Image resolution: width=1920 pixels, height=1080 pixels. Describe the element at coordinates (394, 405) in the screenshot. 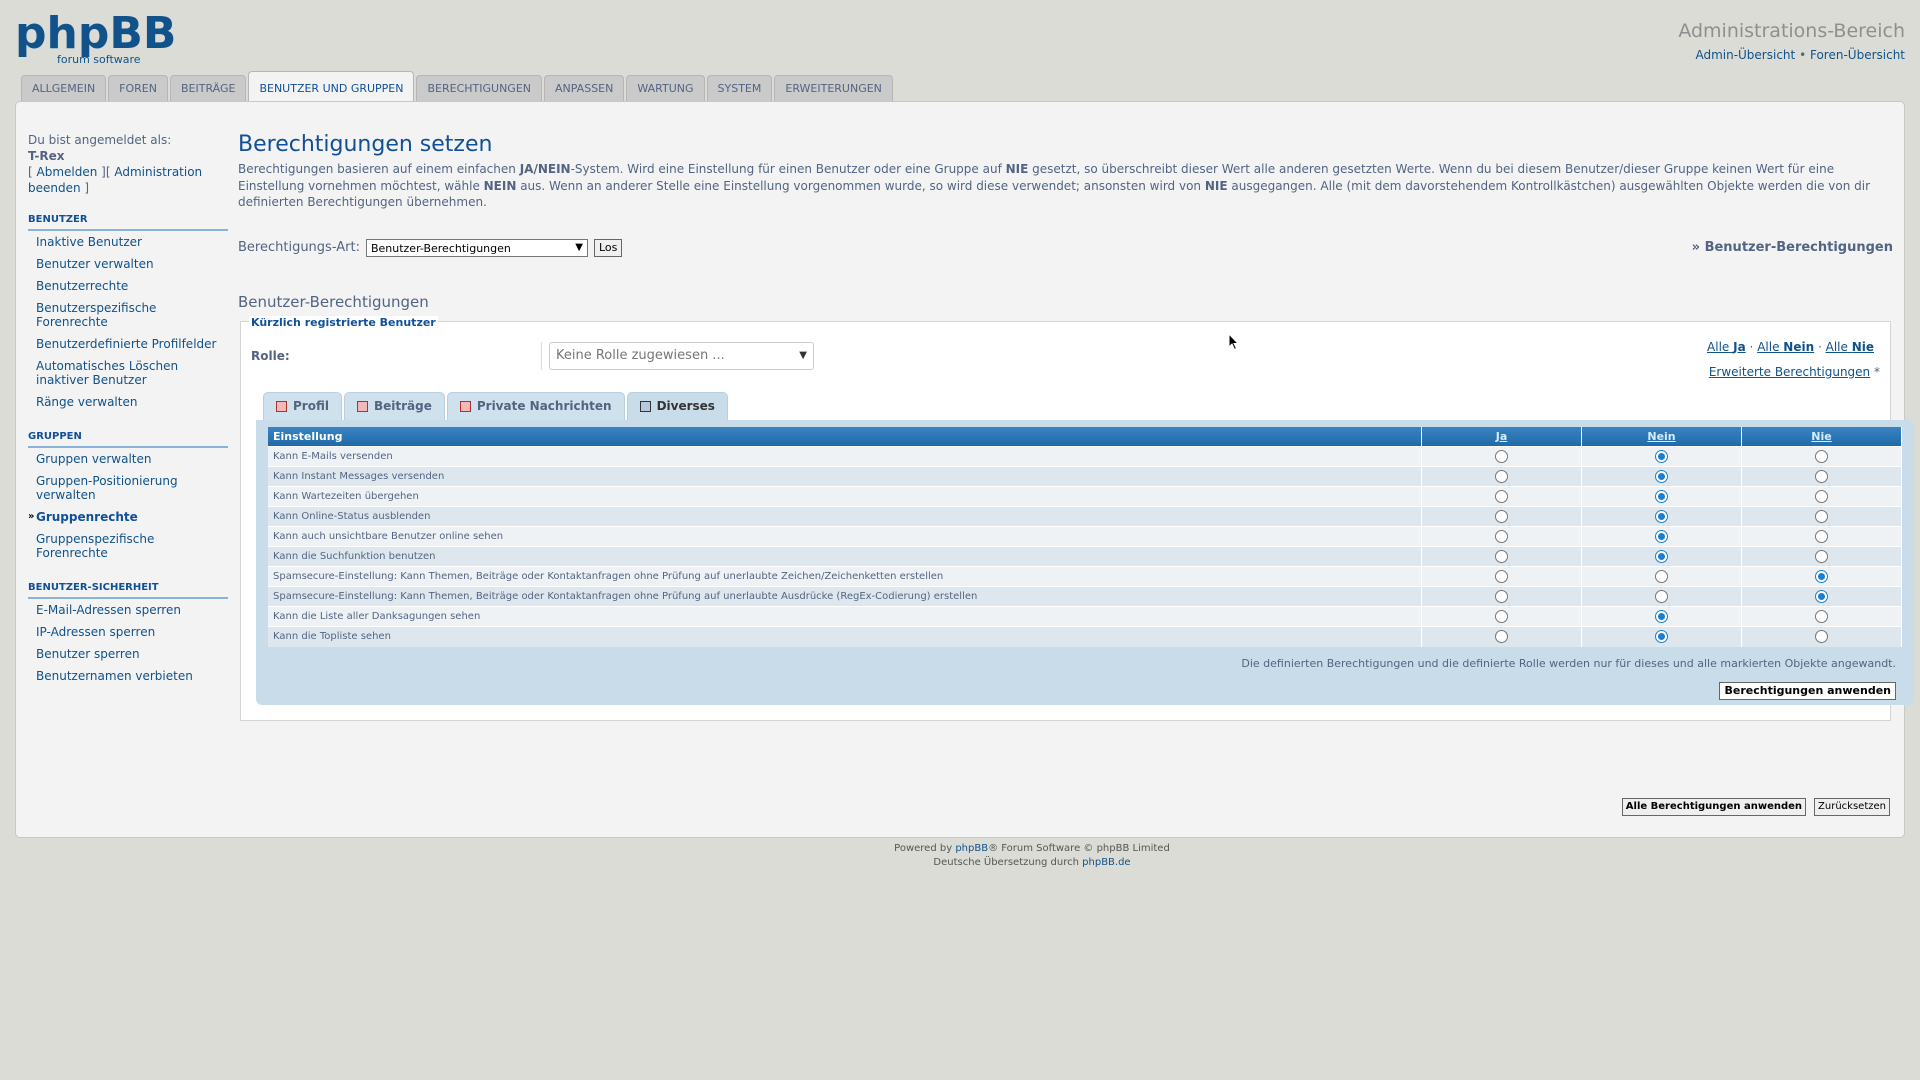

I see `category-tab-posts: Beiträge` at that location.